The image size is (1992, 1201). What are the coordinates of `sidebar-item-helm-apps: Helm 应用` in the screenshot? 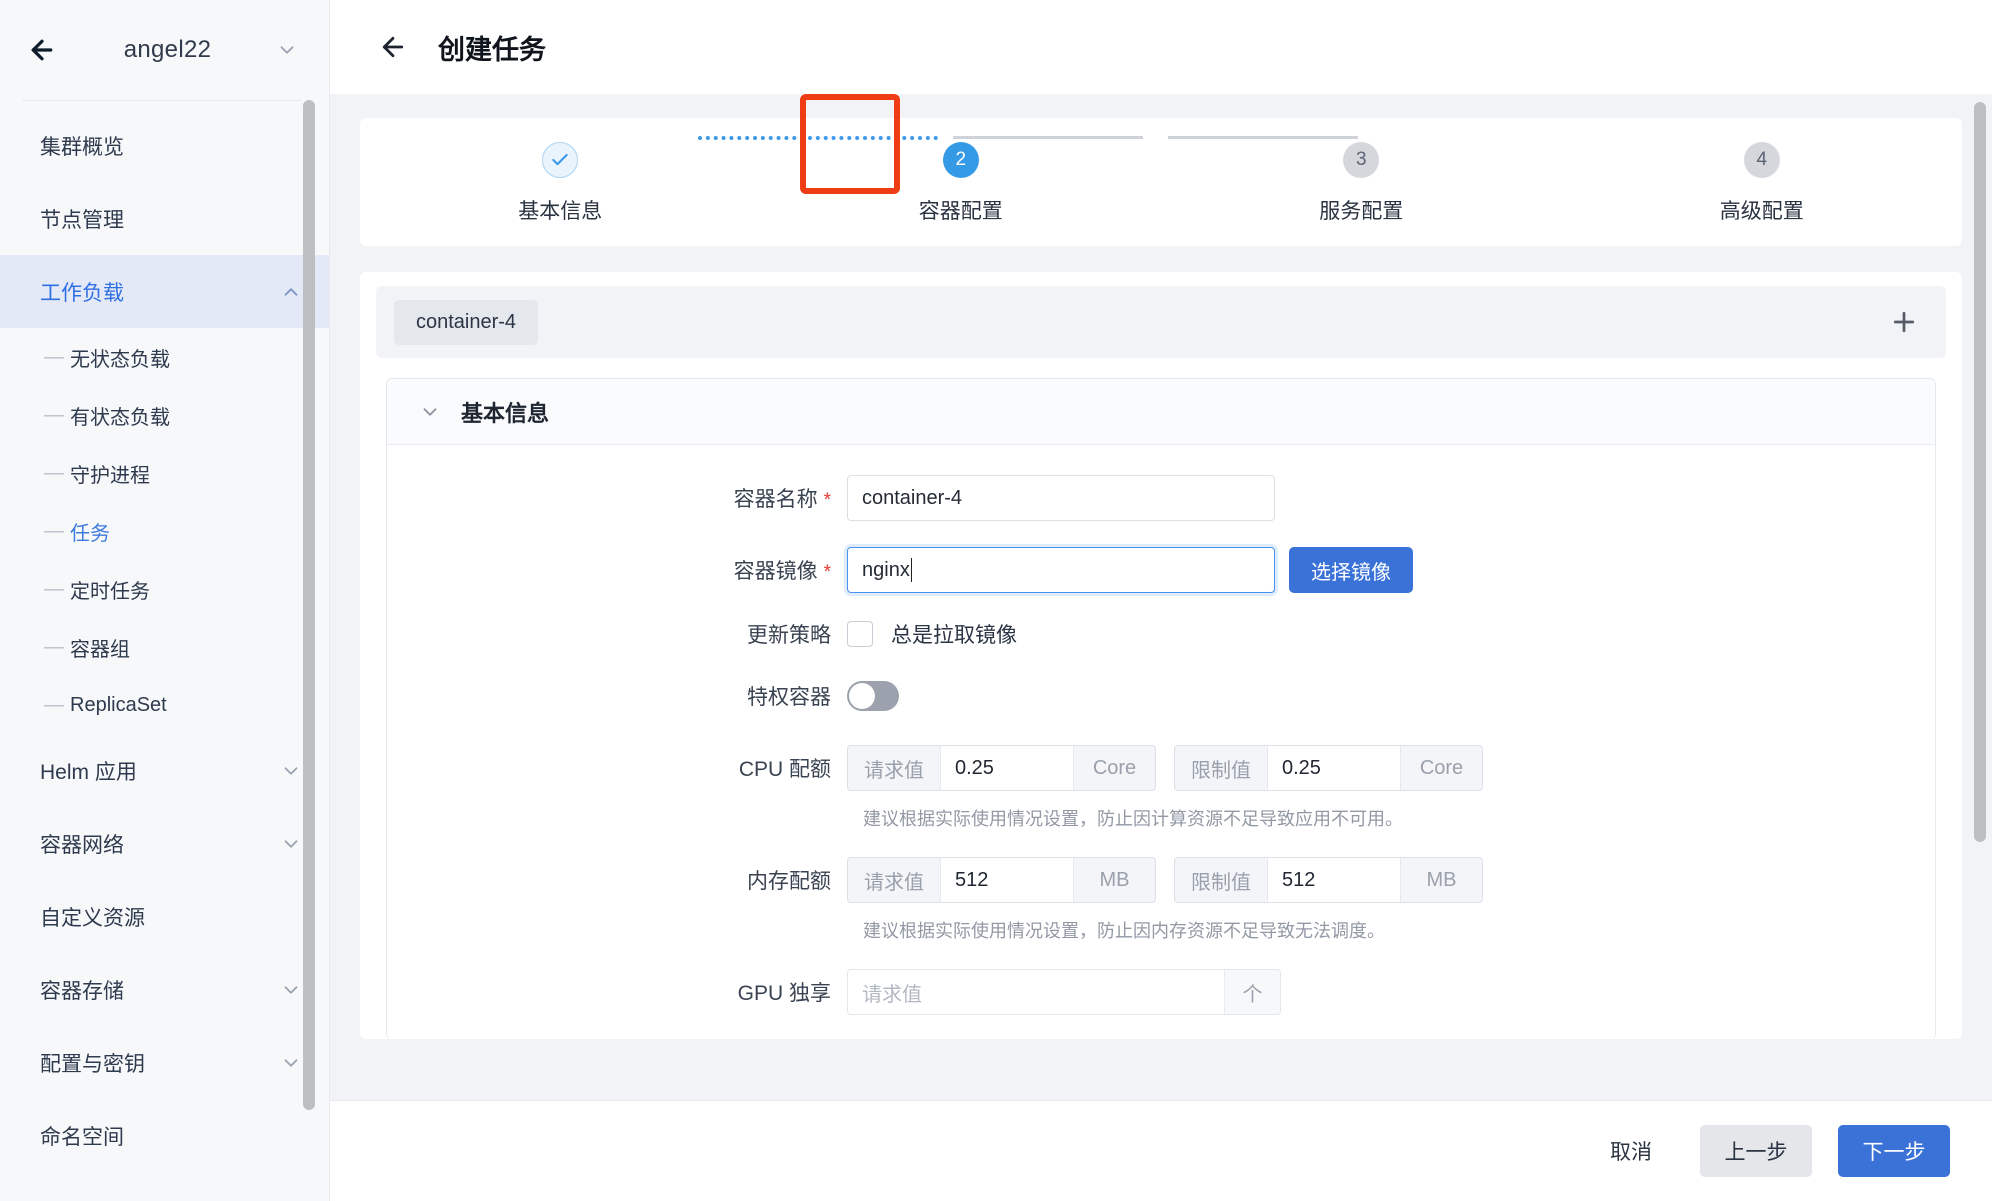 It's located at (164, 770).